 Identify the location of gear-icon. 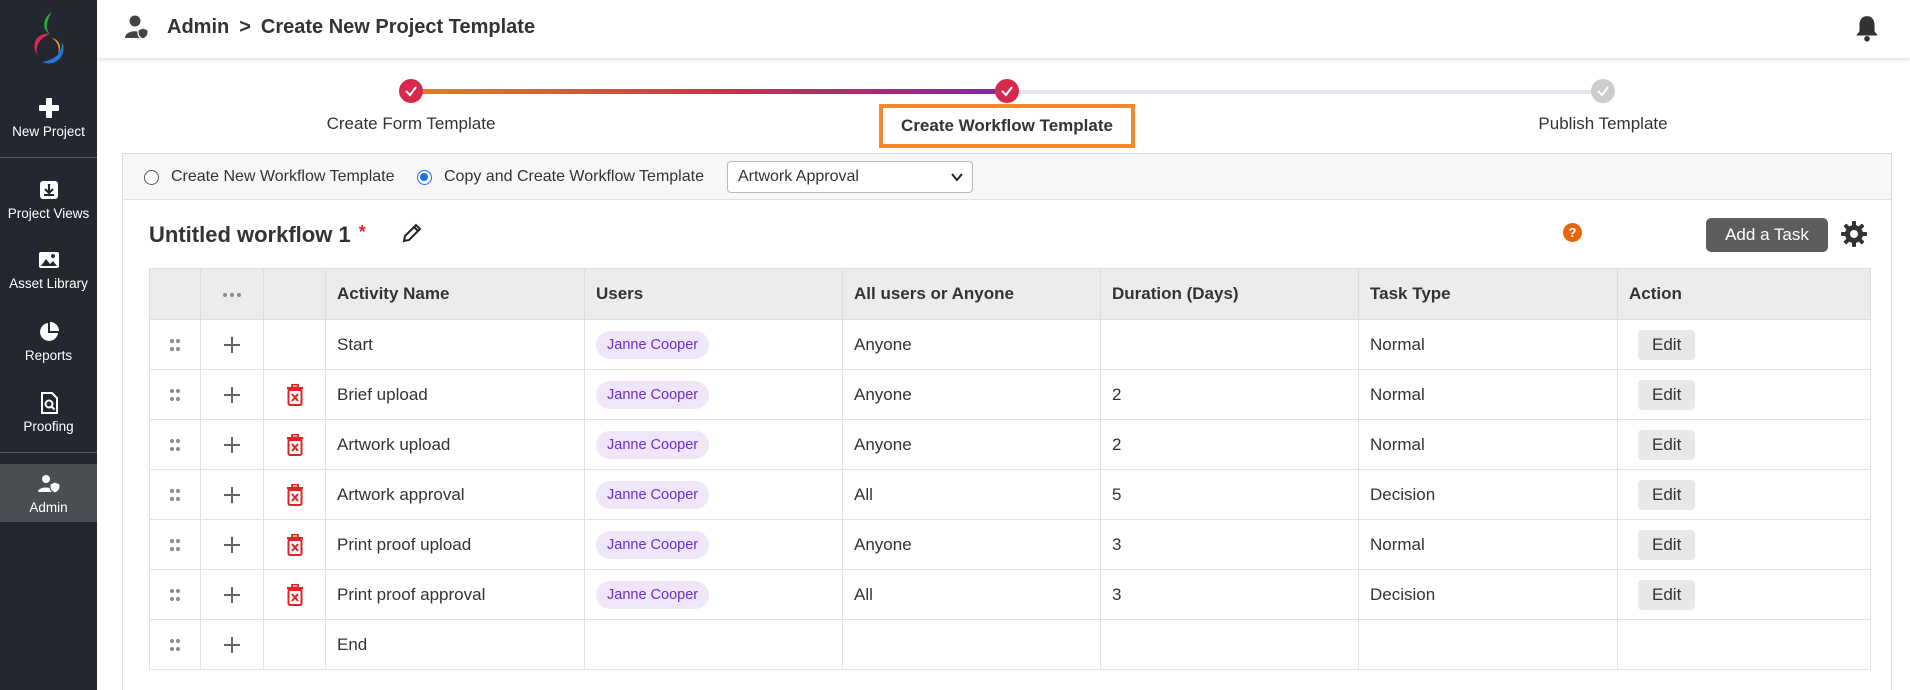
(1854, 234).